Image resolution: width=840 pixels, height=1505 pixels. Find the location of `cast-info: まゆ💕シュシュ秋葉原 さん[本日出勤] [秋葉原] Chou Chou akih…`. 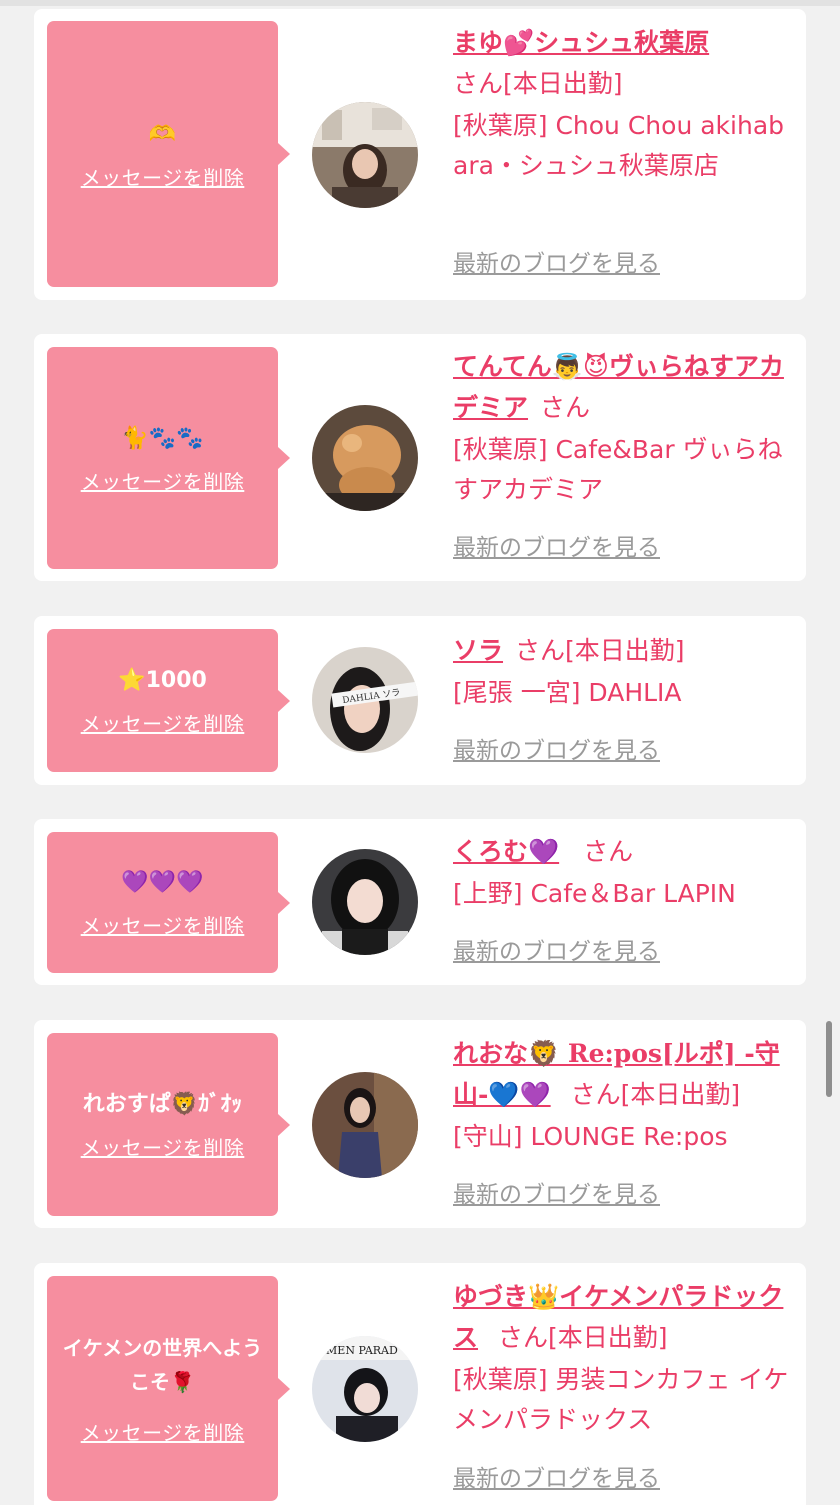

cast-info: まゆ💕シュシュ秋葉原 さん[本日出勤] [秋葉原] Chou Chou akih… is located at coordinates (625, 104).